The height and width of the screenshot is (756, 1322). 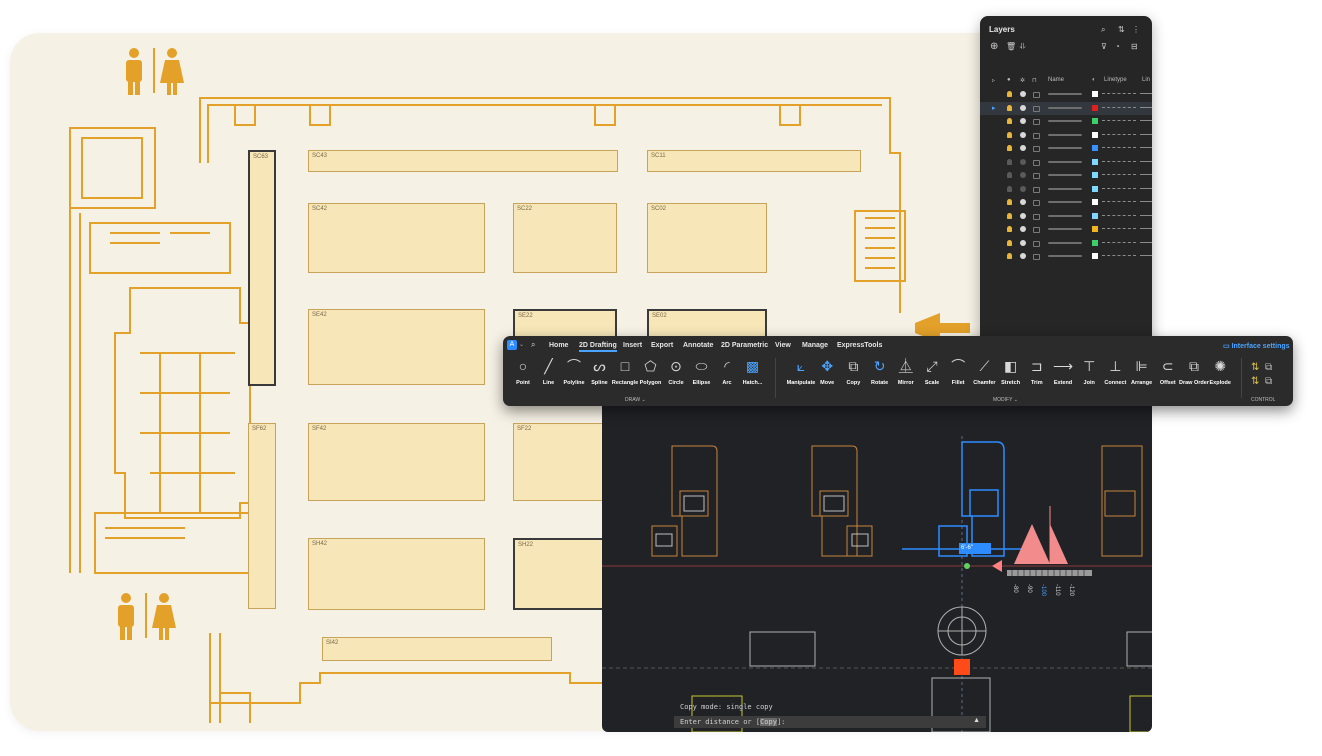 I want to click on tab-expresstools: ExpressTools, so click(x=859, y=345).